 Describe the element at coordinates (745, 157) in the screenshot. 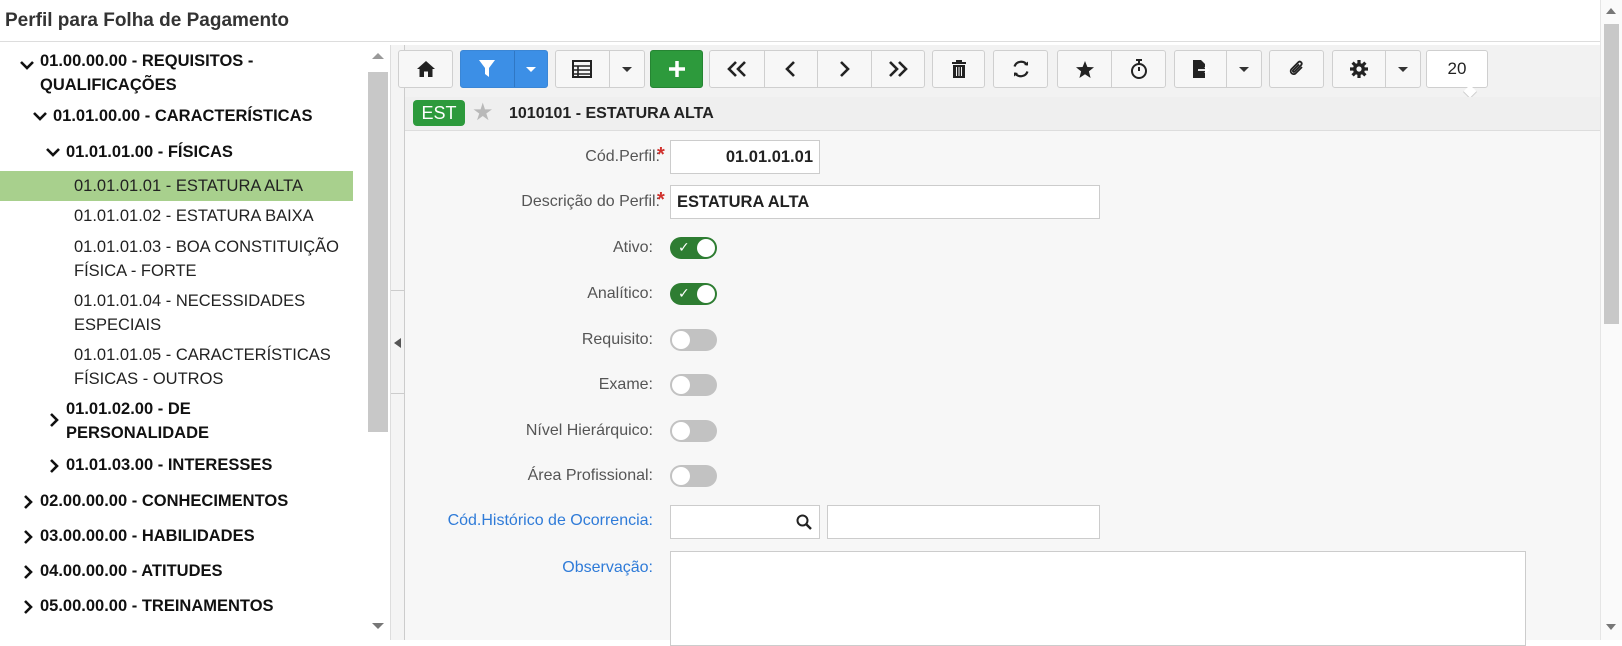

I see `cod-perfil-field: 01.01.01.01` at that location.